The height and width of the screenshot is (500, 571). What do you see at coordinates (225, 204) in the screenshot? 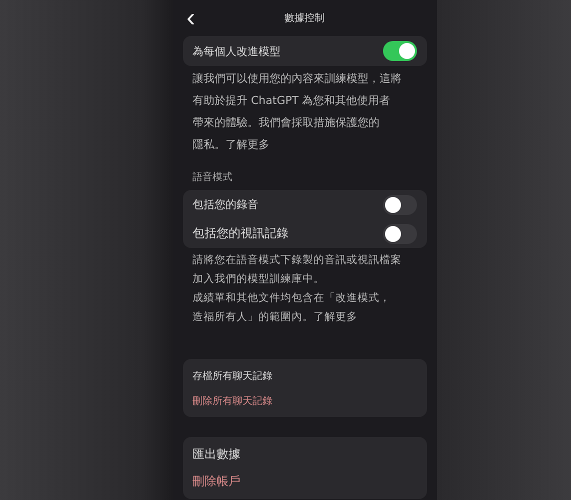
I see `setting-label: 包括您的錄音` at bounding box center [225, 204].